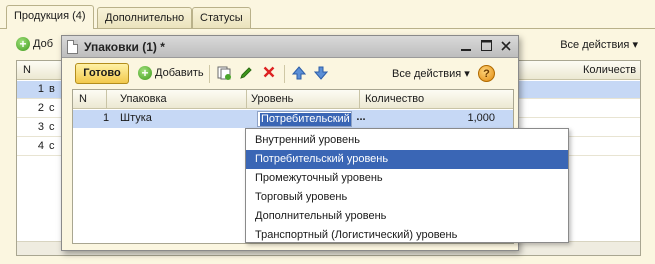 Image resolution: width=655 pixels, height=264 pixels. I want to click on dialog-title-bar: Упаковки (1) *, so click(290, 47).